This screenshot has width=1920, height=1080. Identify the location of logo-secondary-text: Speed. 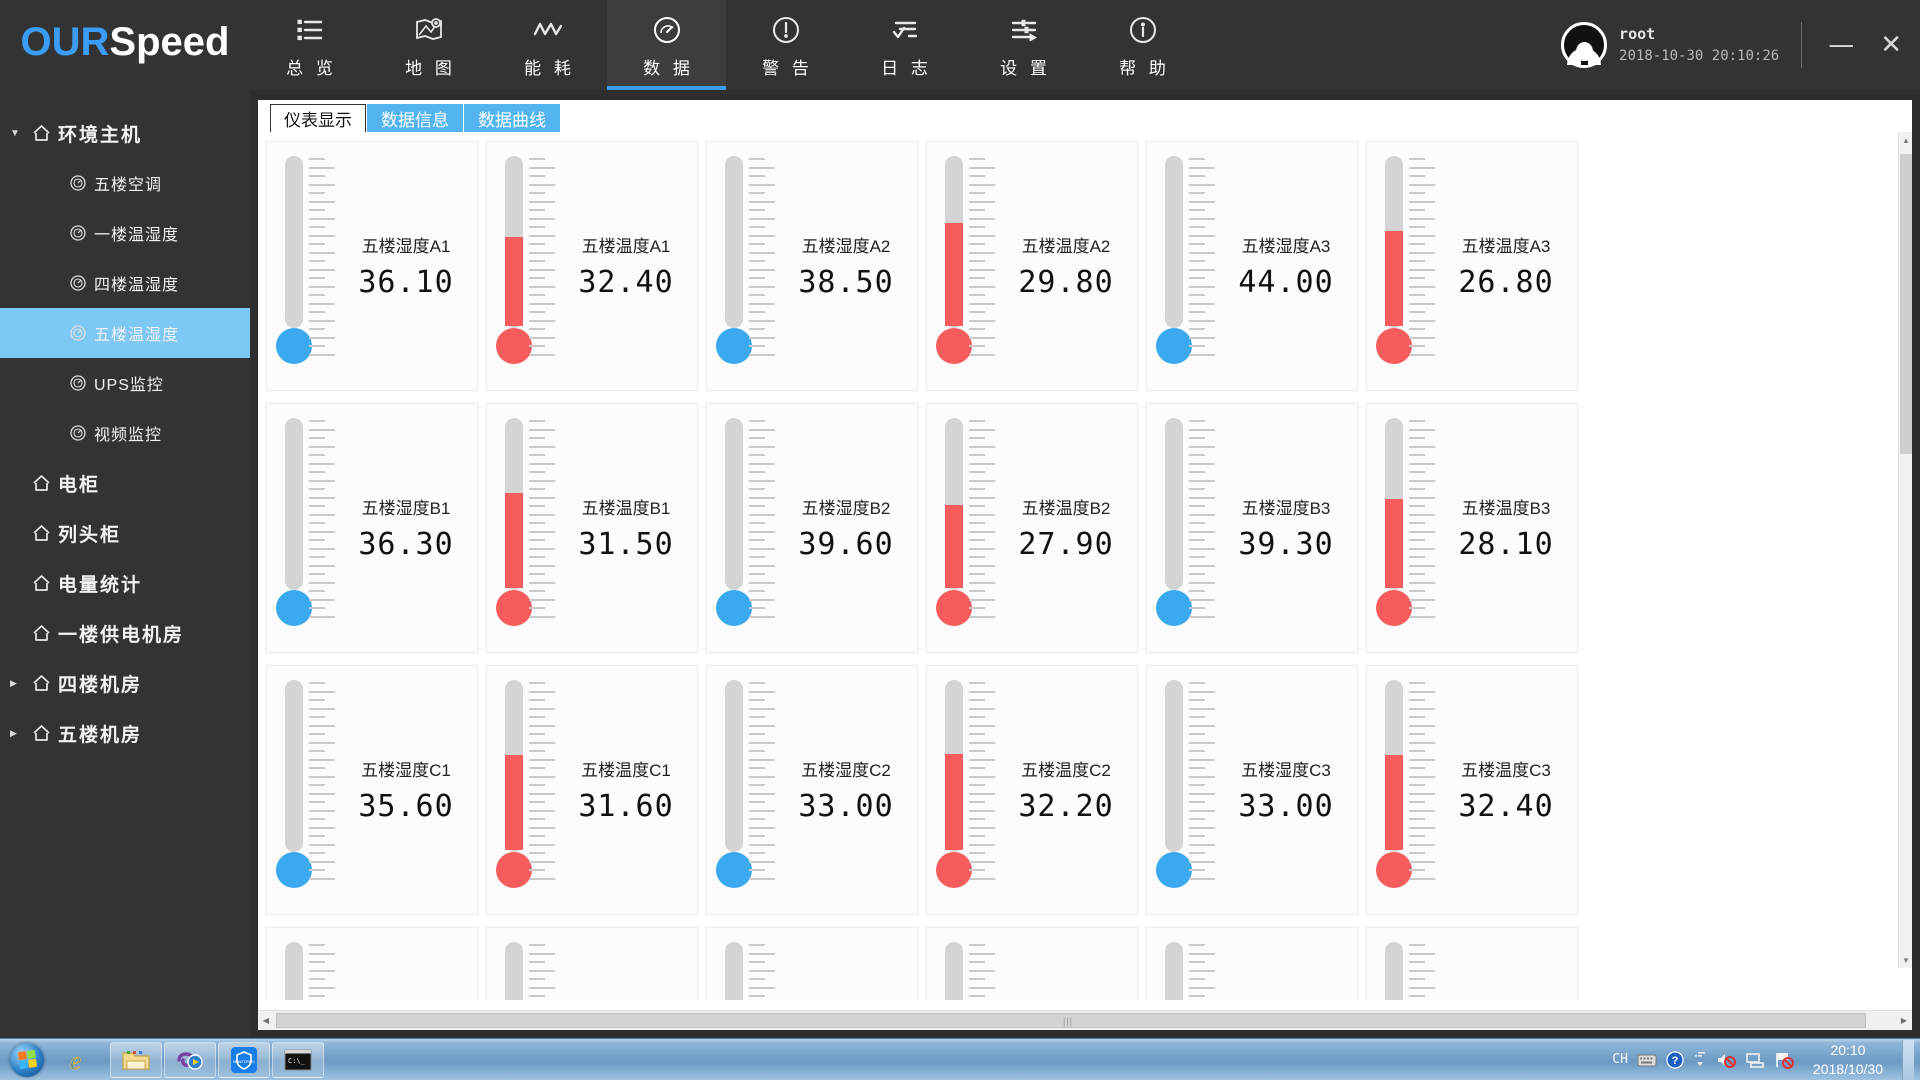
(169, 41).